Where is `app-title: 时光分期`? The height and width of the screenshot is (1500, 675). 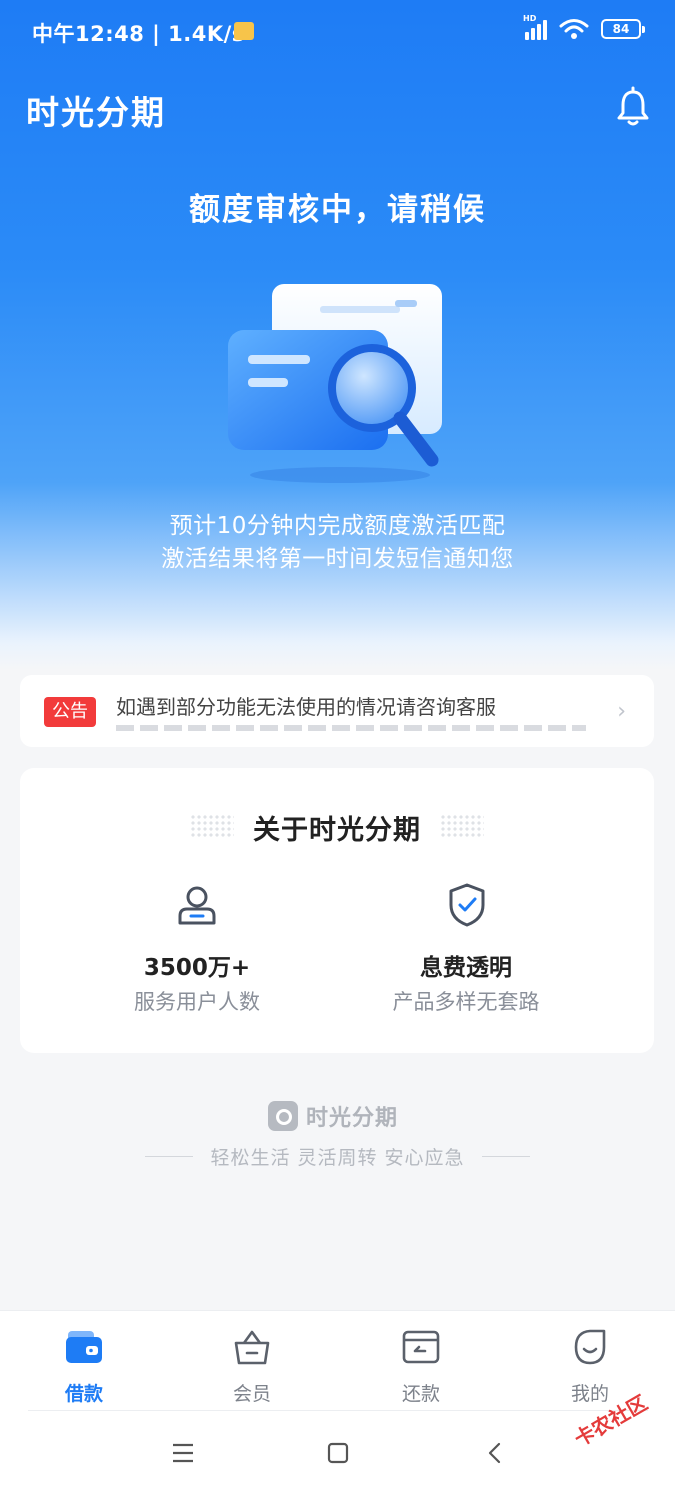 app-title: 时光分期 is located at coordinates (96, 112).